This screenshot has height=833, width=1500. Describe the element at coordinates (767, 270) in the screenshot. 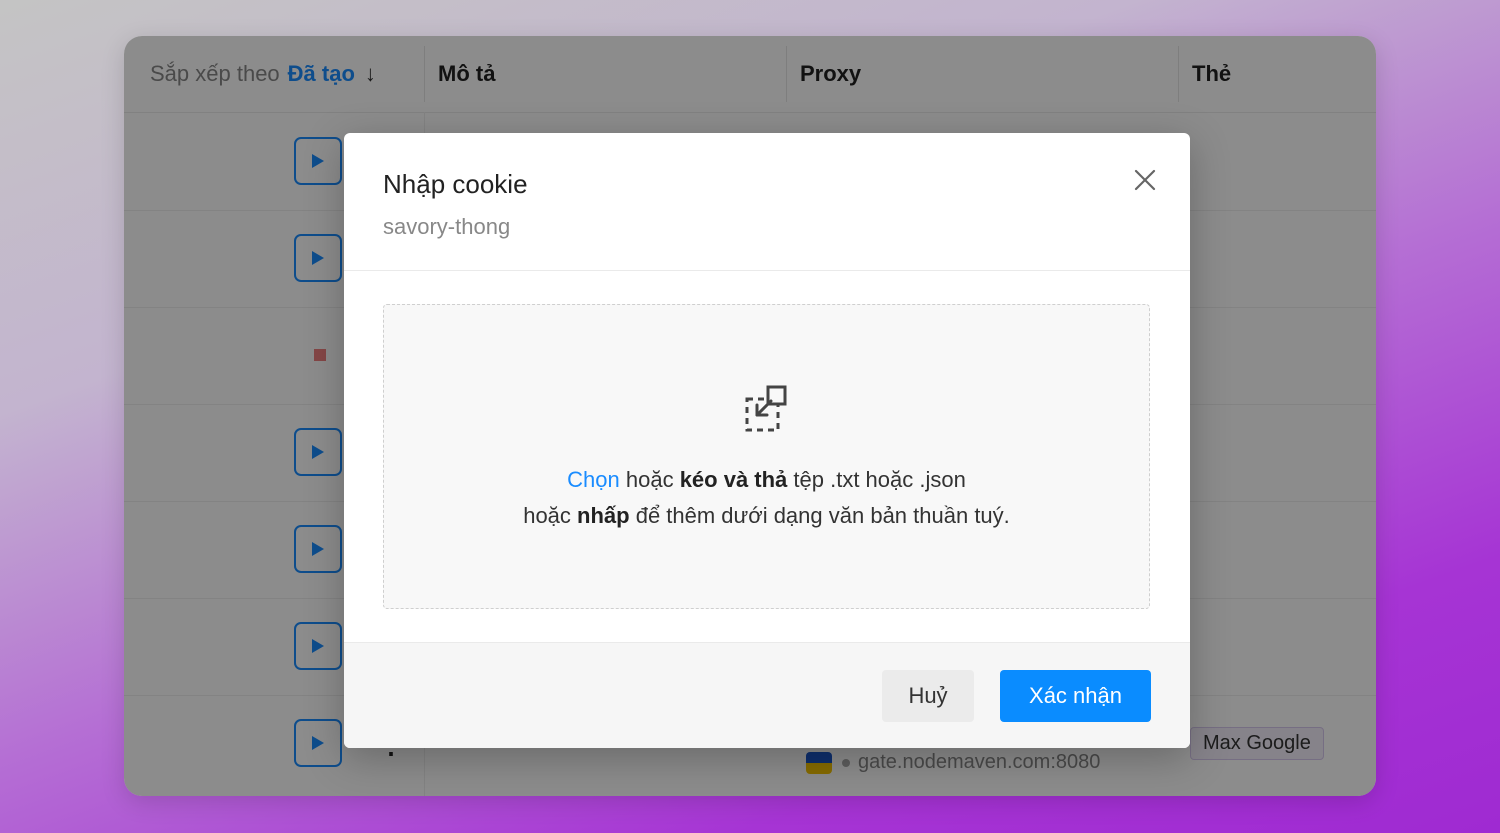

I see `divider` at that location.